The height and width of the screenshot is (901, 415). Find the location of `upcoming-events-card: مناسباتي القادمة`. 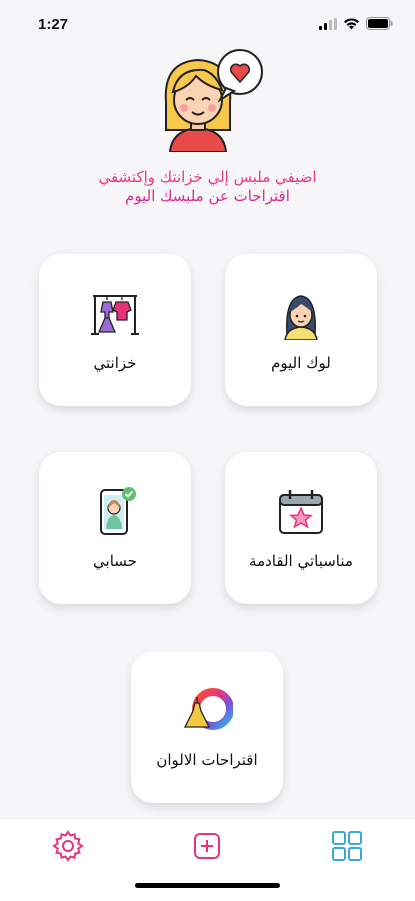

upcoming-events-card: مناسباتي القادمة is located at coordinates (301, 528).